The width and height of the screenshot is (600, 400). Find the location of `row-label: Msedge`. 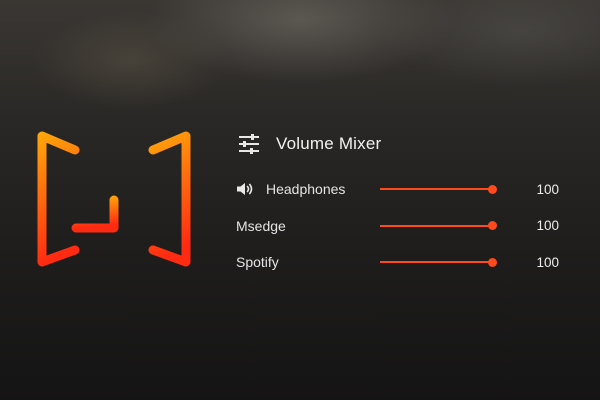

row-label: Msedge is located at coordinates (261, 225).